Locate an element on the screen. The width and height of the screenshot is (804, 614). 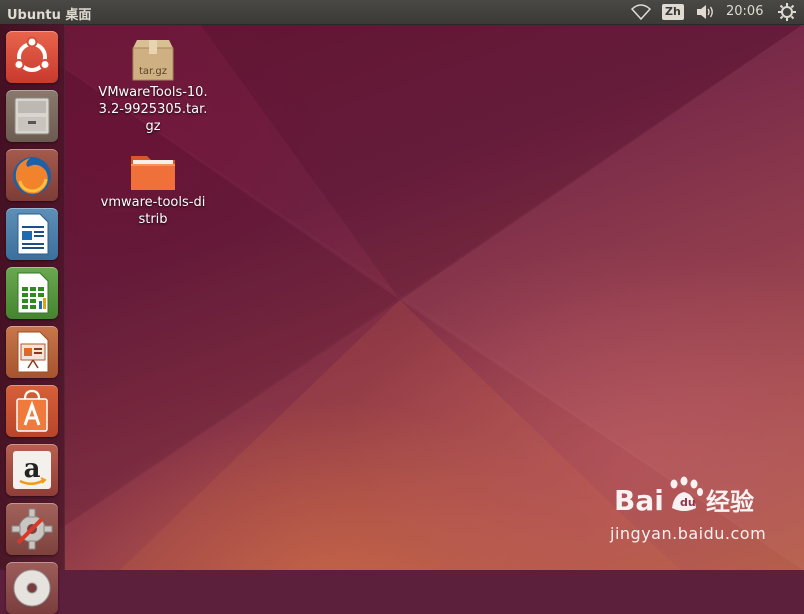
power-gear-icon is located at coordinates (787, 12).